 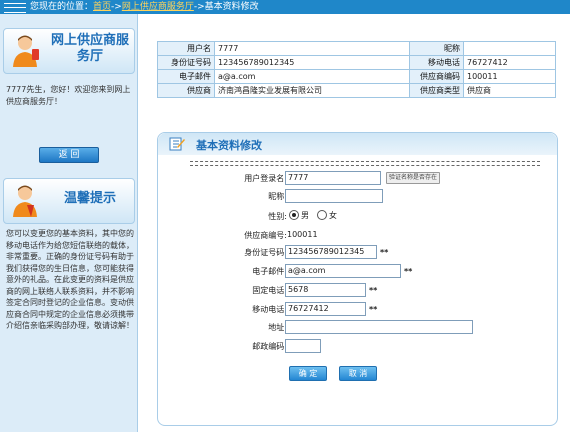 What do you see at coordinates (365, 163) in the screenshot?
I see `divider` at bounding box center [365, 163].